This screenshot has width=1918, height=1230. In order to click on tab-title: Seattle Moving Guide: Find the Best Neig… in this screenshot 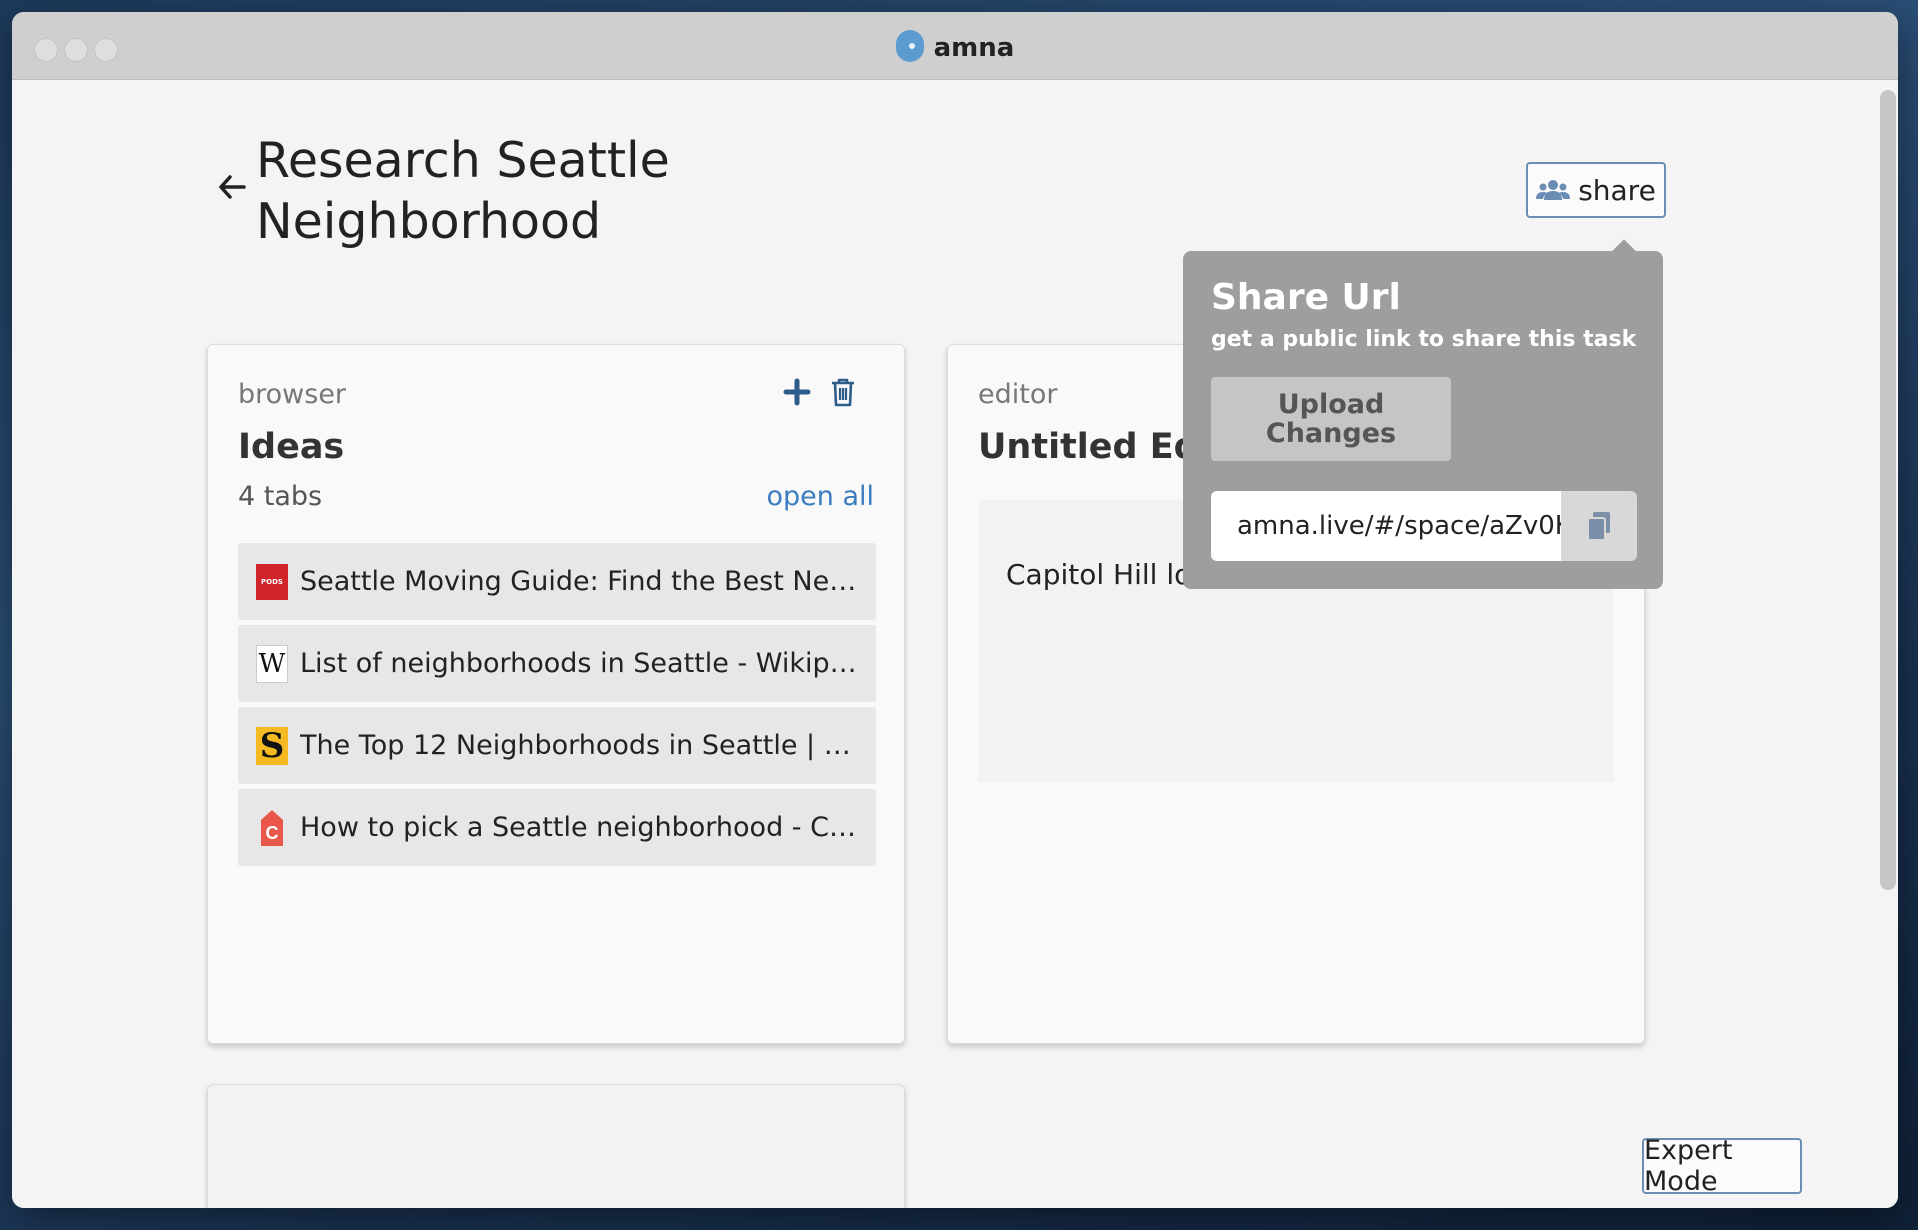, I will do `click(580, 581)`.